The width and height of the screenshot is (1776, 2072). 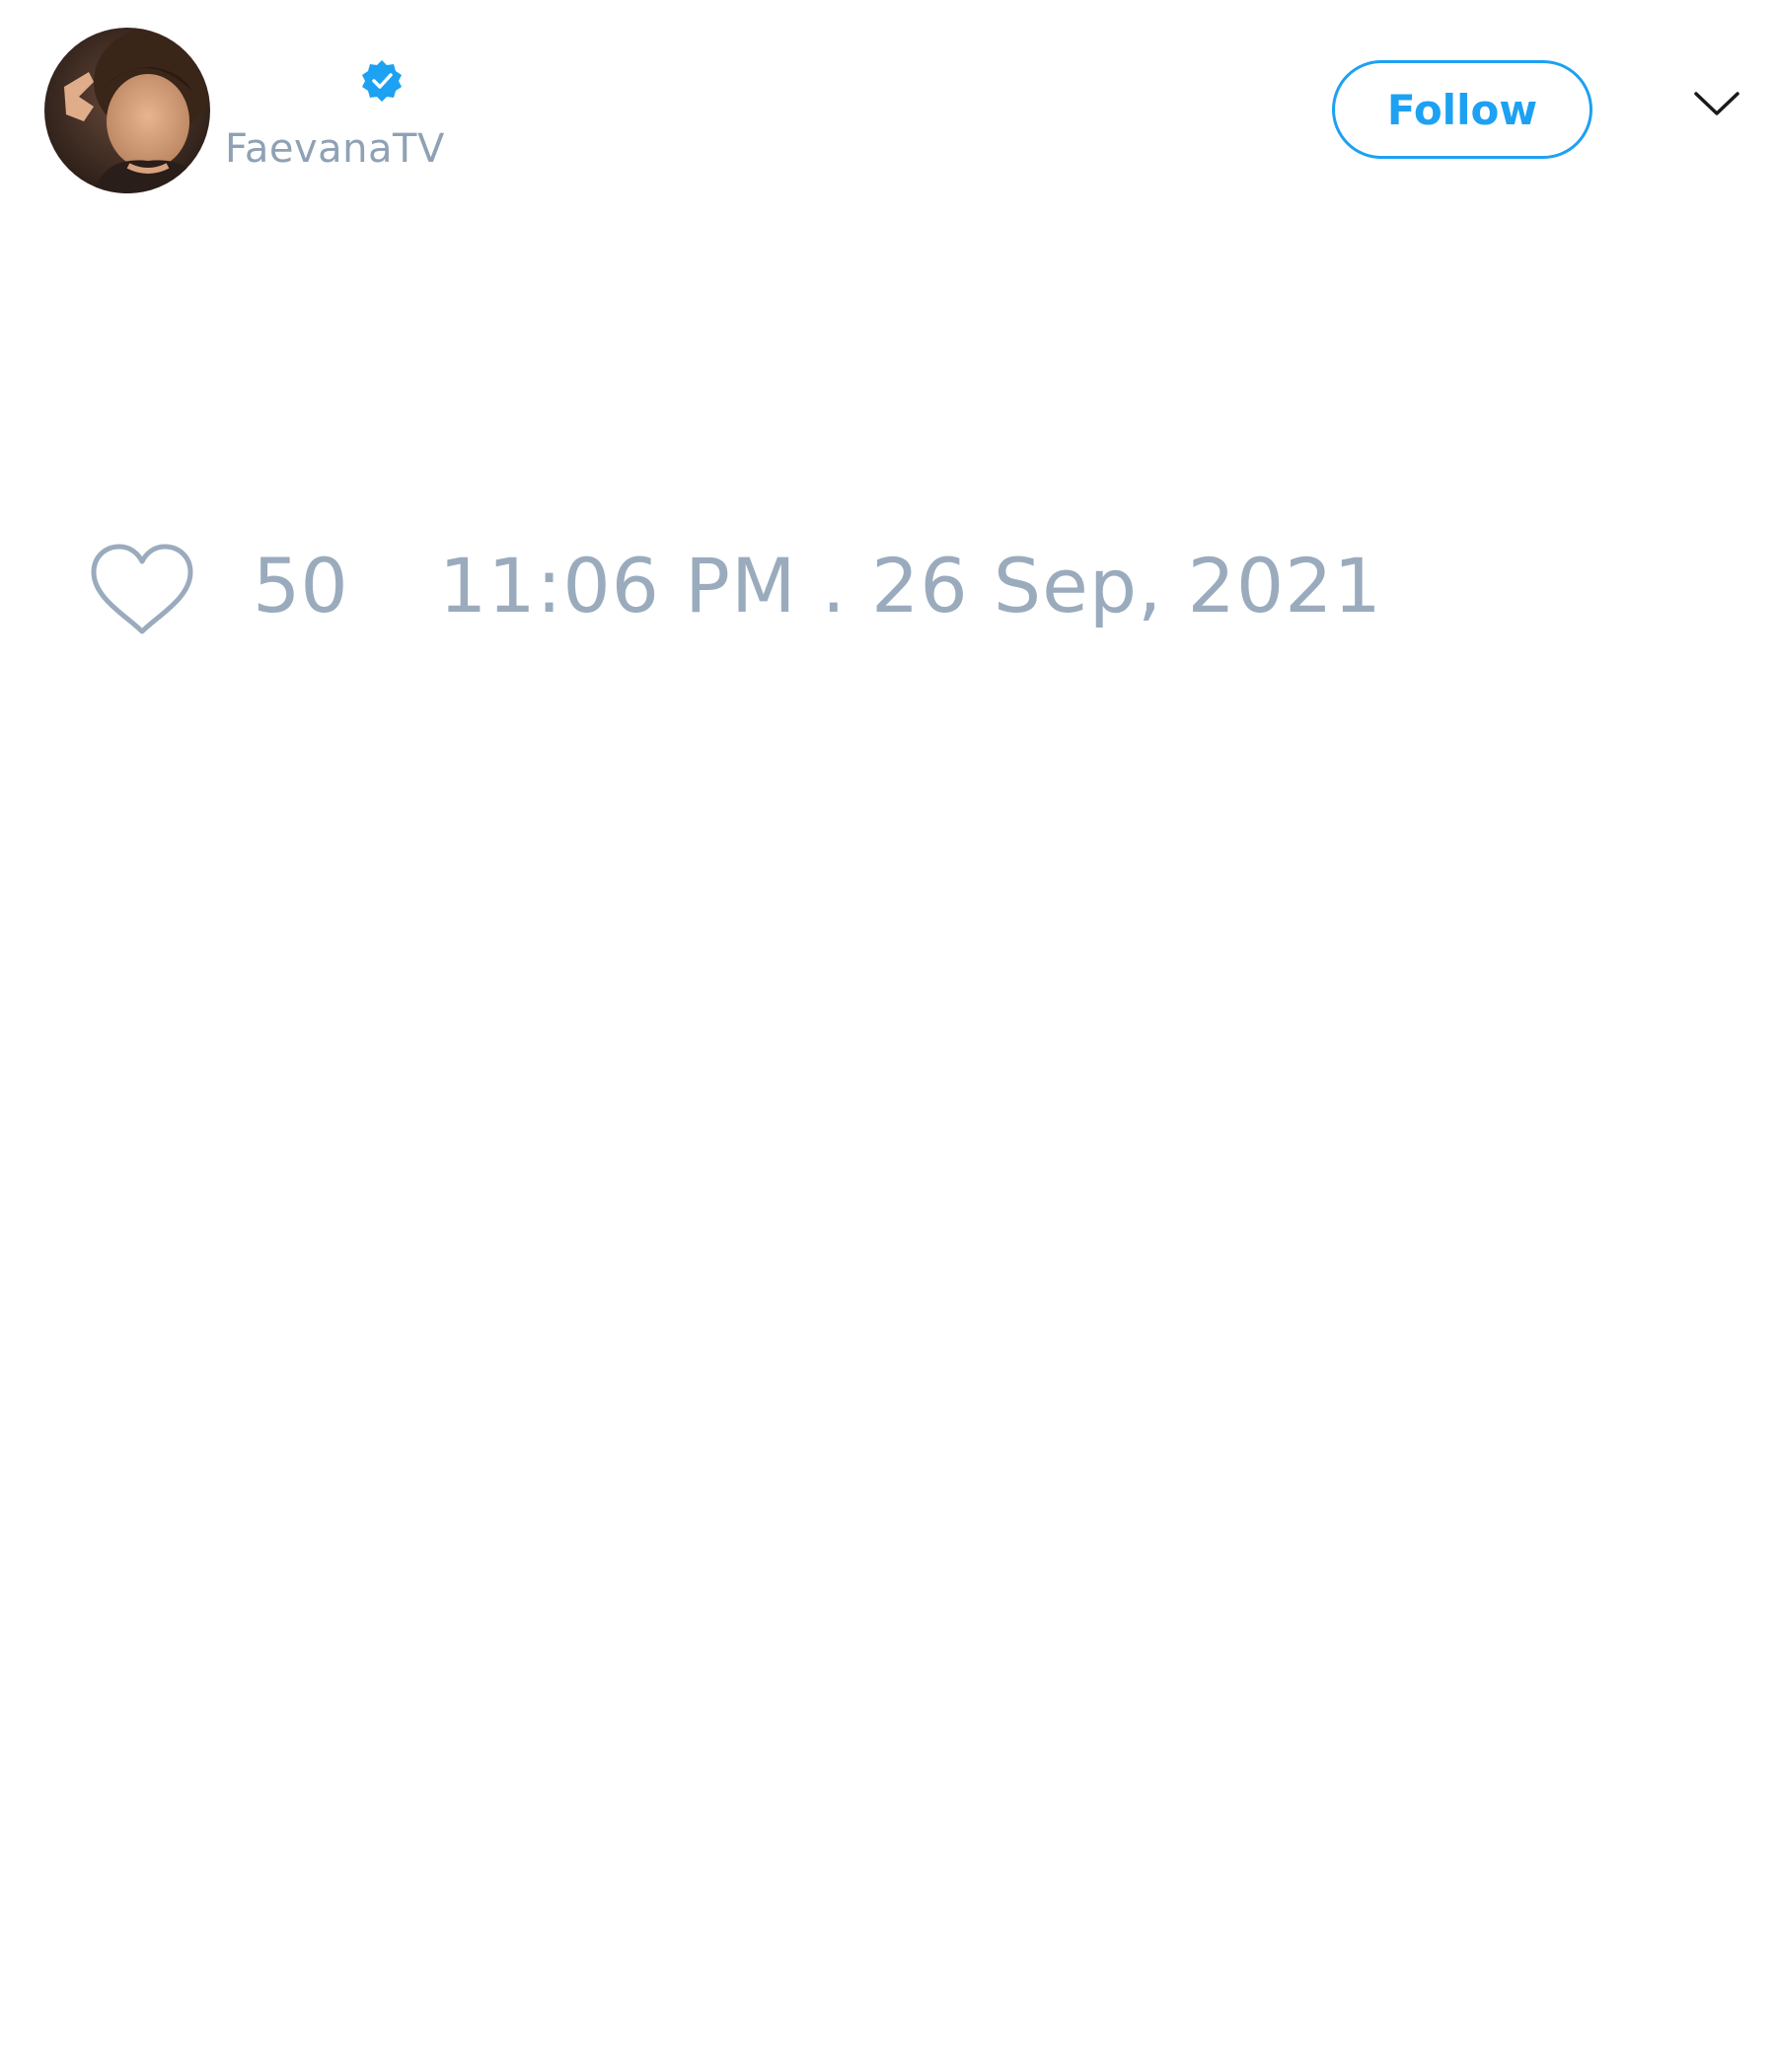 I want to click on avatar-photo, so click(x=127, y=111).